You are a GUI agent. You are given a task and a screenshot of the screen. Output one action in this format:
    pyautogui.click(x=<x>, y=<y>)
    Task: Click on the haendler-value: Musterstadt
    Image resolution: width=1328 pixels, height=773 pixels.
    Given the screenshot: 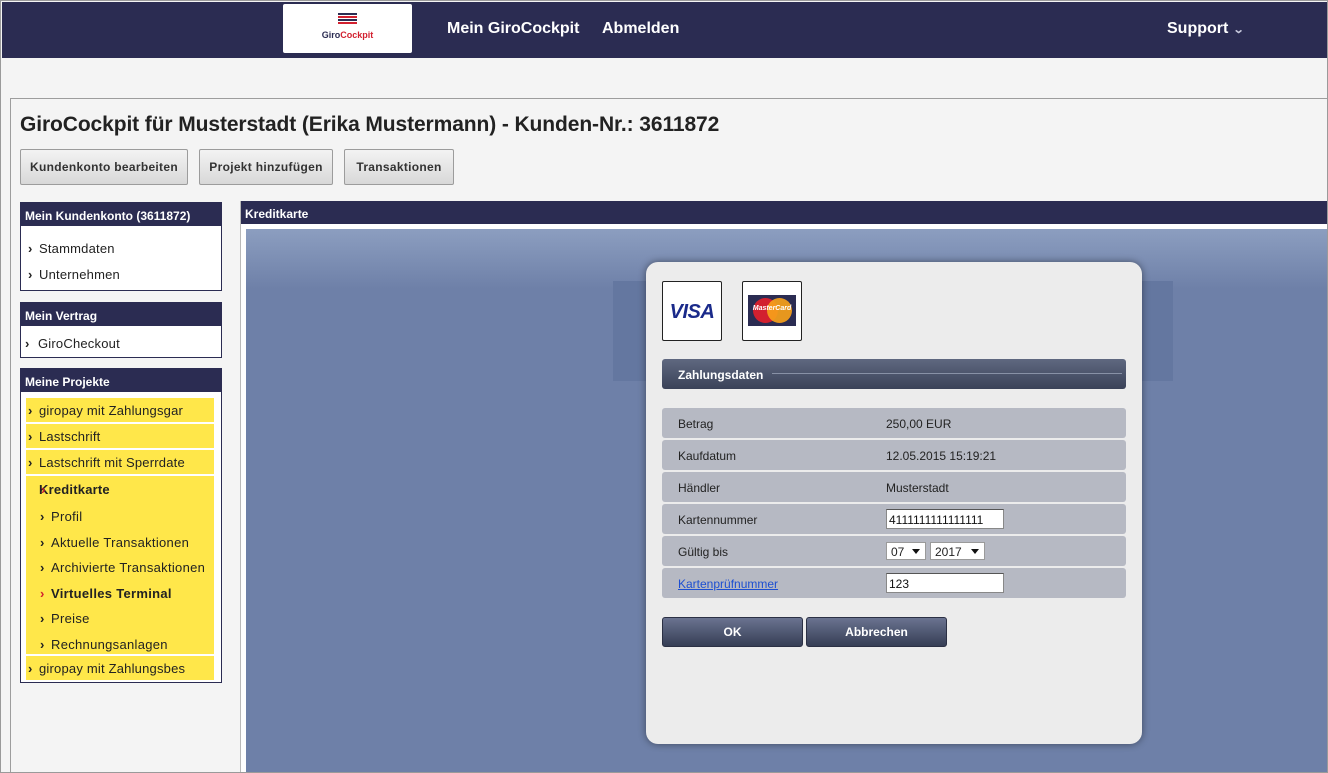 What is the action you would take?
    pyautogui.click(x=917, y=488)
    